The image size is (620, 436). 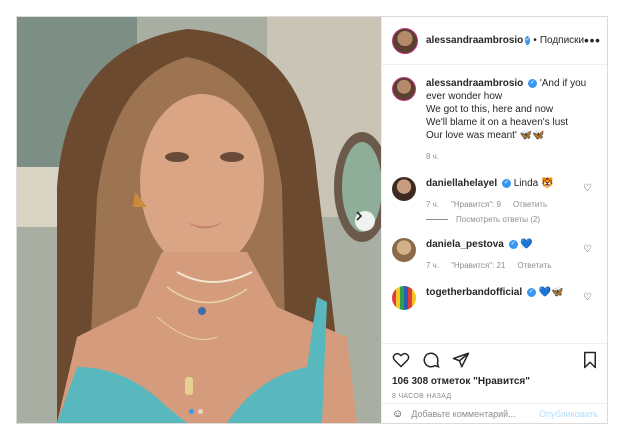 What do you see at coordinates (405, 40) in the screenshot?
I see `author-avatar` at bounding box center [405, 40].